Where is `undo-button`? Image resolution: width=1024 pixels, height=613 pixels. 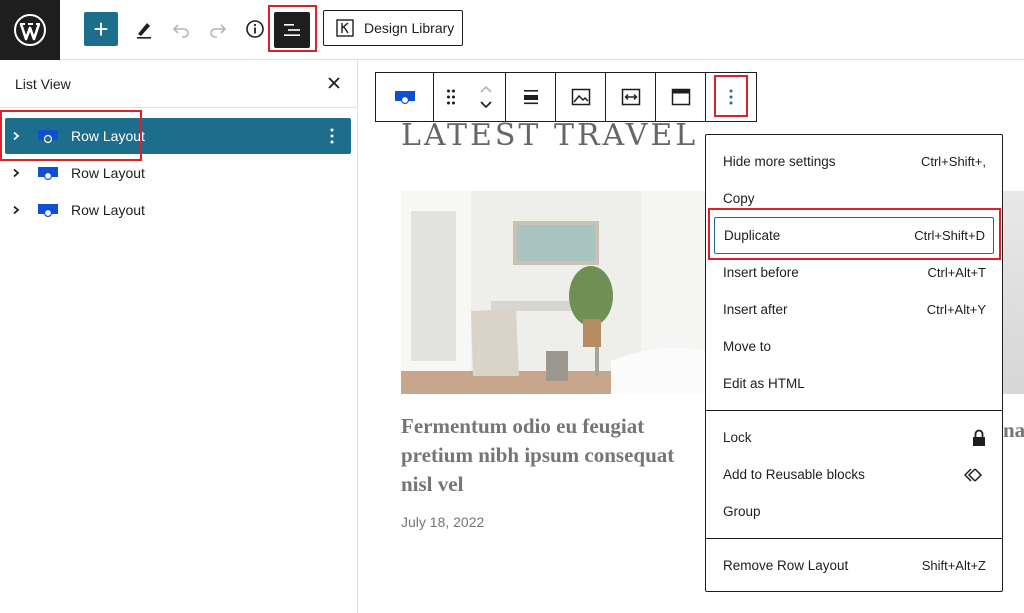 undo-button is located at coordinates (181, 29).